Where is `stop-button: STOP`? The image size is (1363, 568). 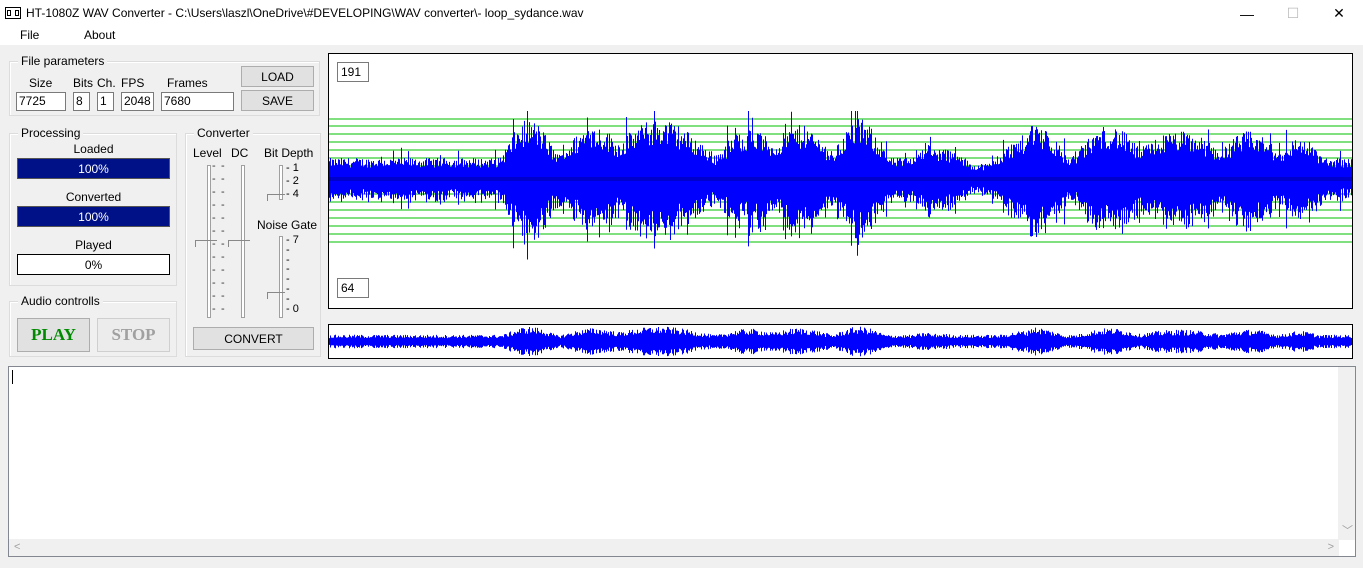
stop-button: STOP is located at coordinates (133, 335).